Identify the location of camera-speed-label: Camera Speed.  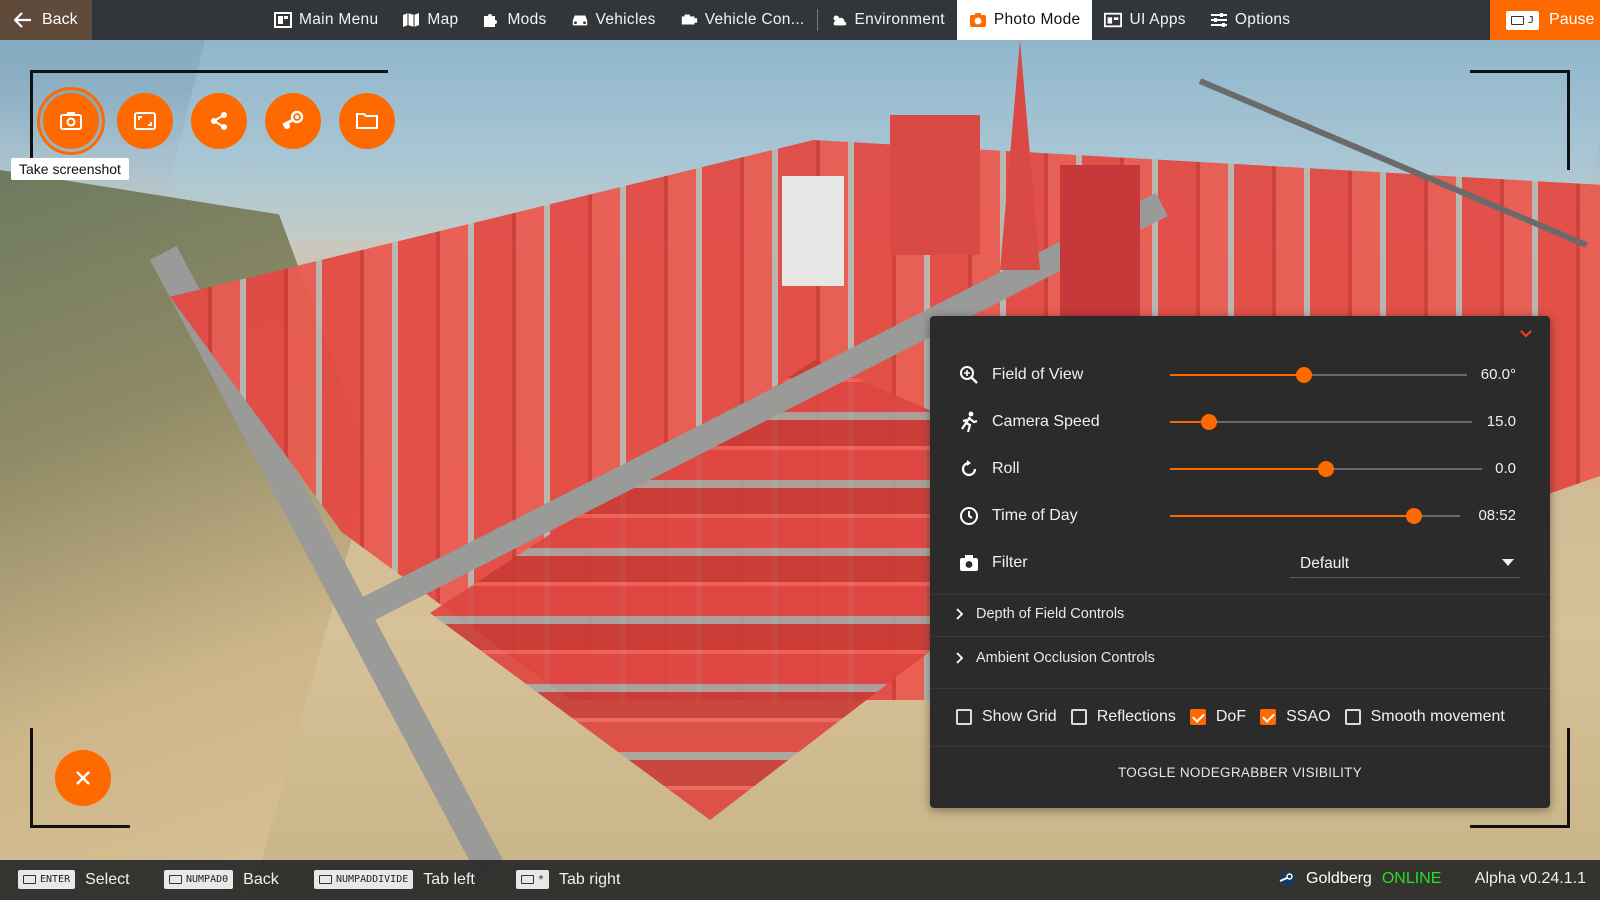
(1046, 421).